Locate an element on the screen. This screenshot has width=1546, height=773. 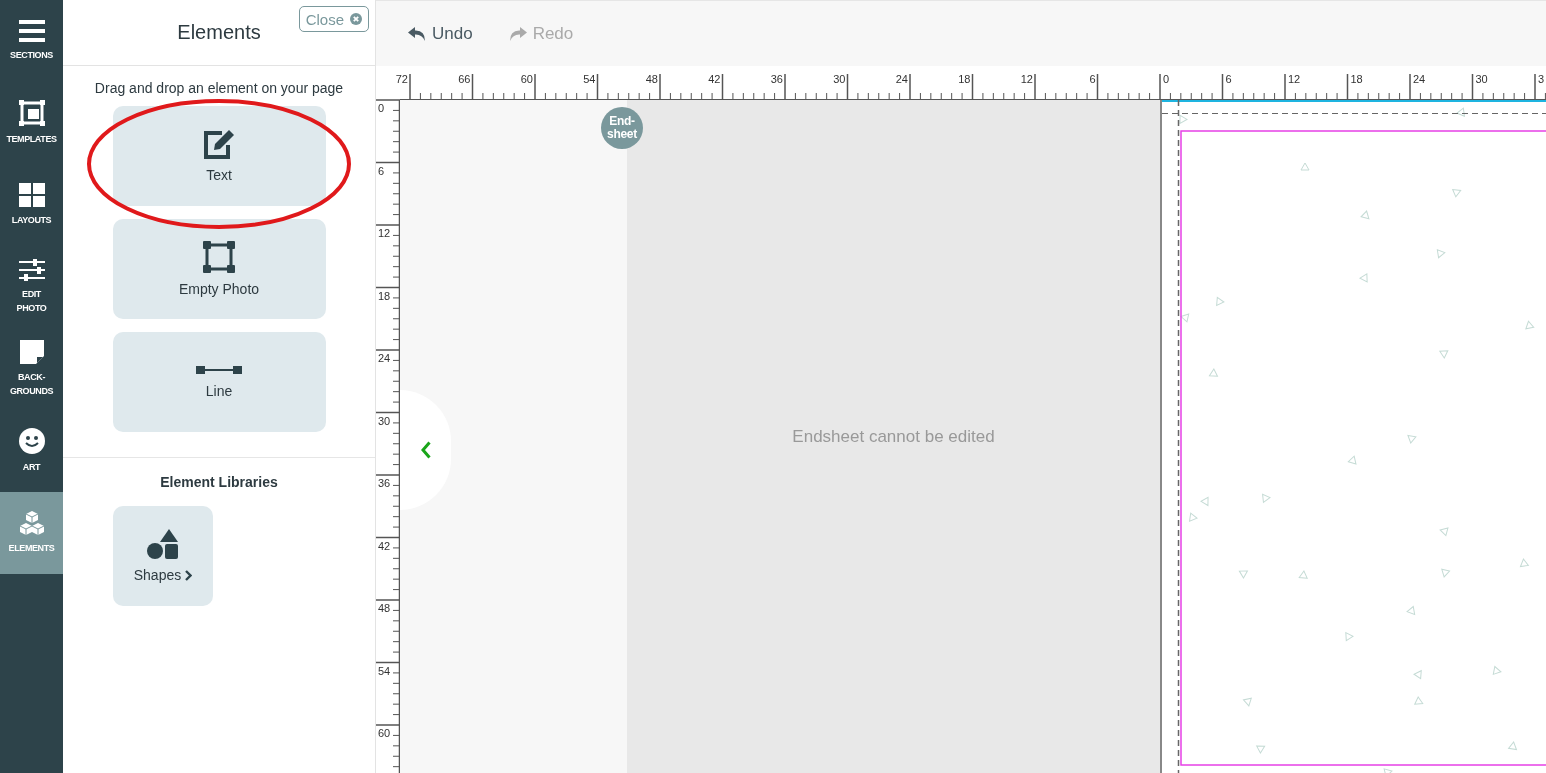
close-icon is located at coordinates (356, 19).